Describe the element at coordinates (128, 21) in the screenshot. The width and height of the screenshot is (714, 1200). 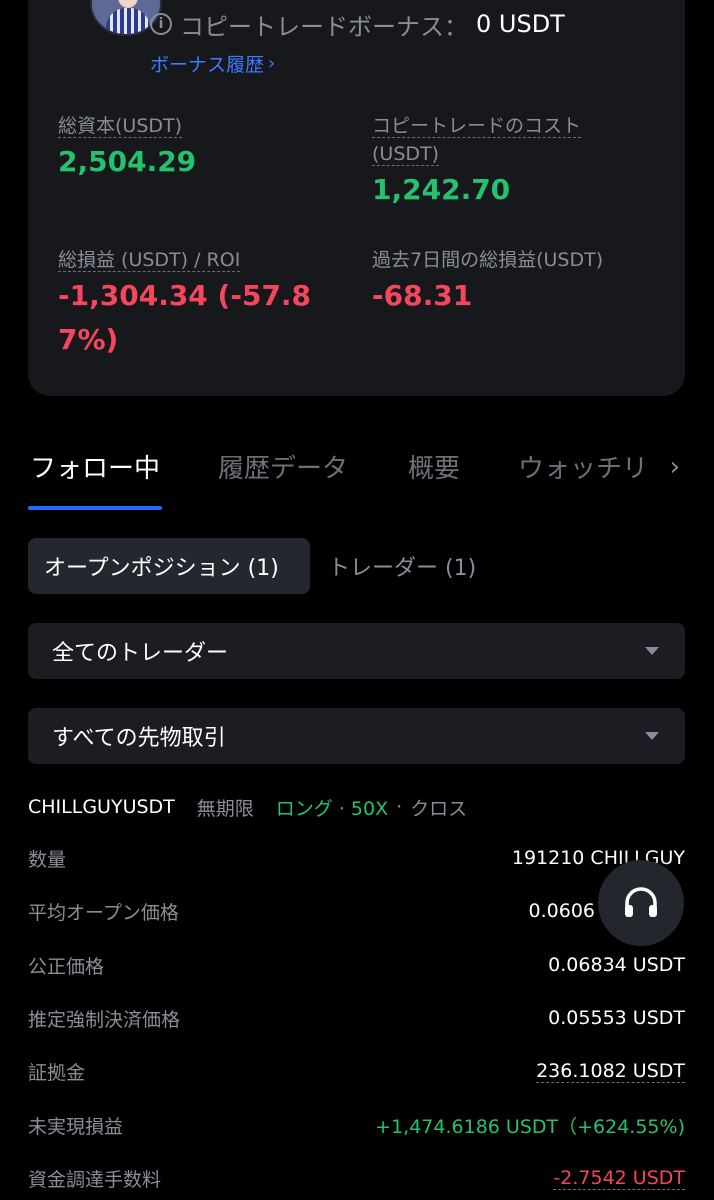
I see `avatar-shirt` at that location.